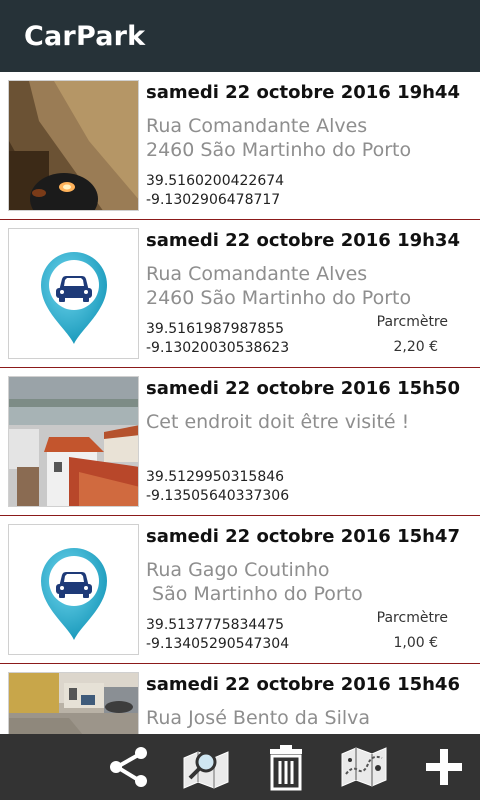 The image size is (480, 800). Describe the element at coordinates (218, 644) in the screenshot. I see `entry-longitude: -9.13405290547304` at that location.